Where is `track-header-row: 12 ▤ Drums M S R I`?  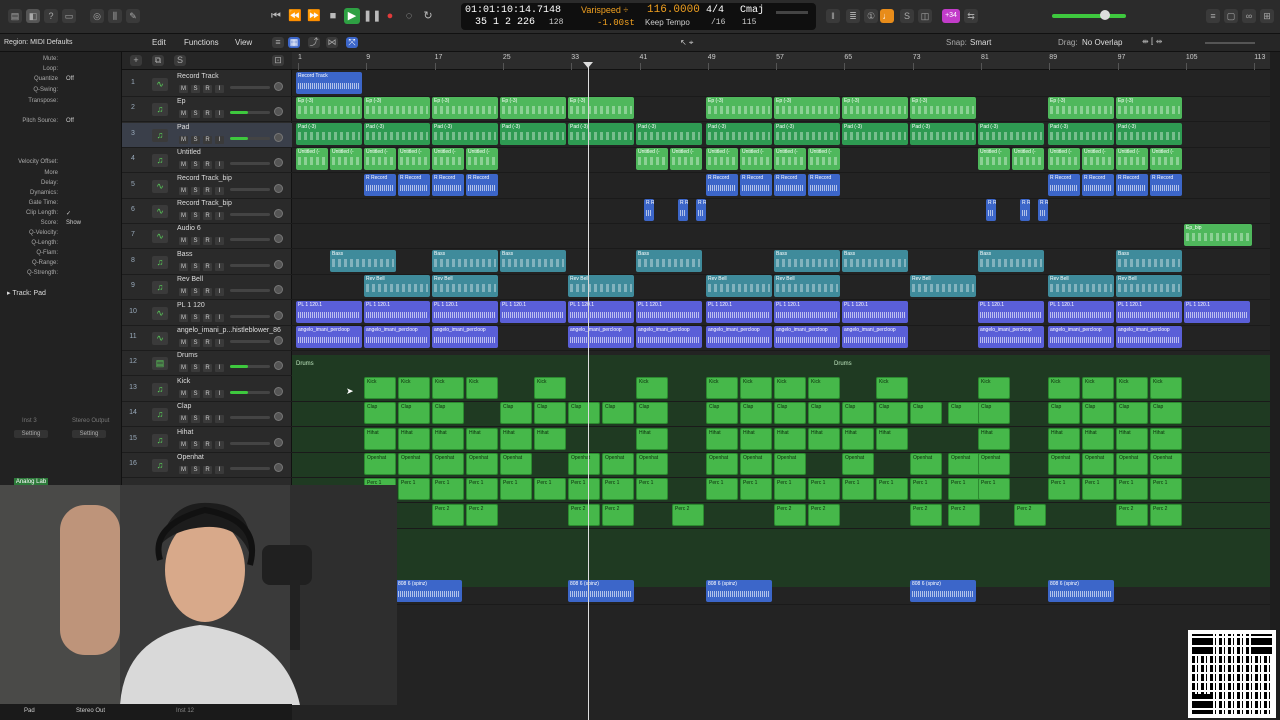
track-header-row: 12 ▤ Drums M S R I is located at coordinates (207, 364).